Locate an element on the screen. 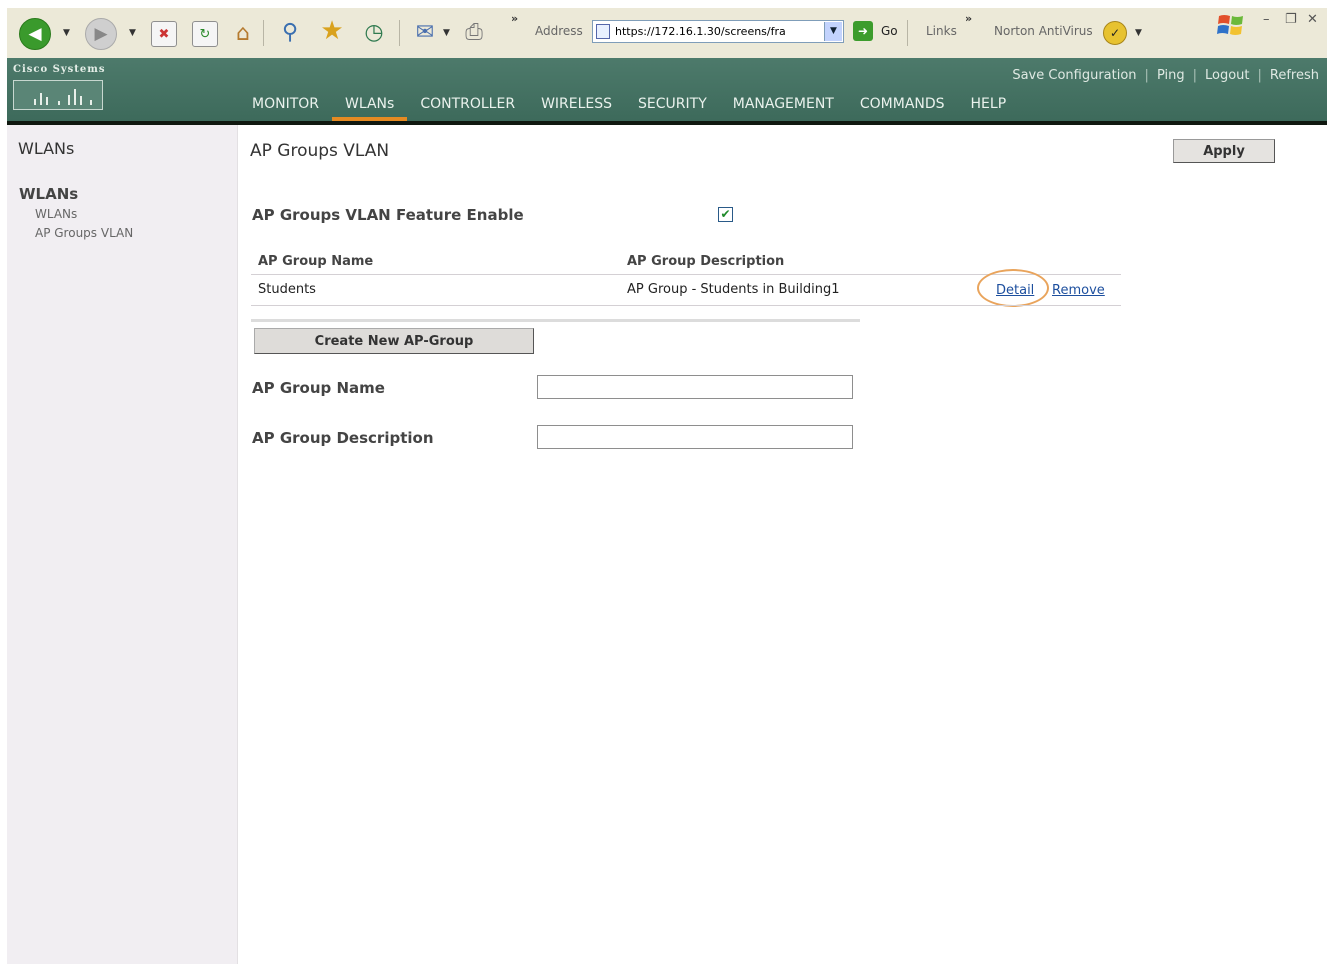  history-icon: ◷ is located at coordinates (374, 32).